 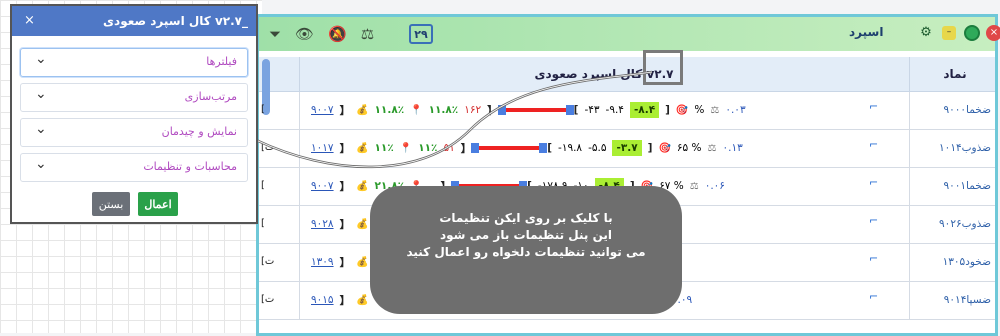 What do you see at coordinates (322, 300) in the screenshot?
I see `volume-link: ۹۰۱۵` at bounding box center [322, 300].